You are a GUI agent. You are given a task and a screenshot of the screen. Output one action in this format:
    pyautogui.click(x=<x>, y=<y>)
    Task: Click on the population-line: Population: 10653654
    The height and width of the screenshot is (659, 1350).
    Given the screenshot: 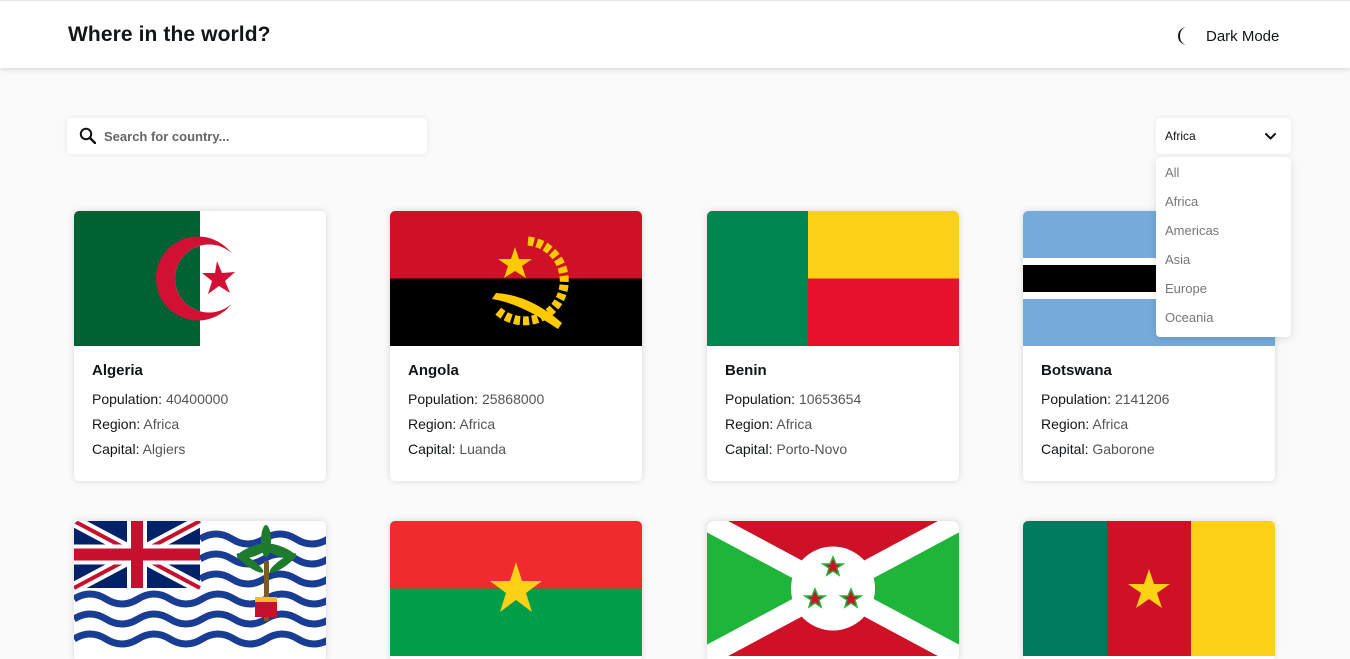 What is the action you would take?
    pyautogui.click(x=793, y=399)
    